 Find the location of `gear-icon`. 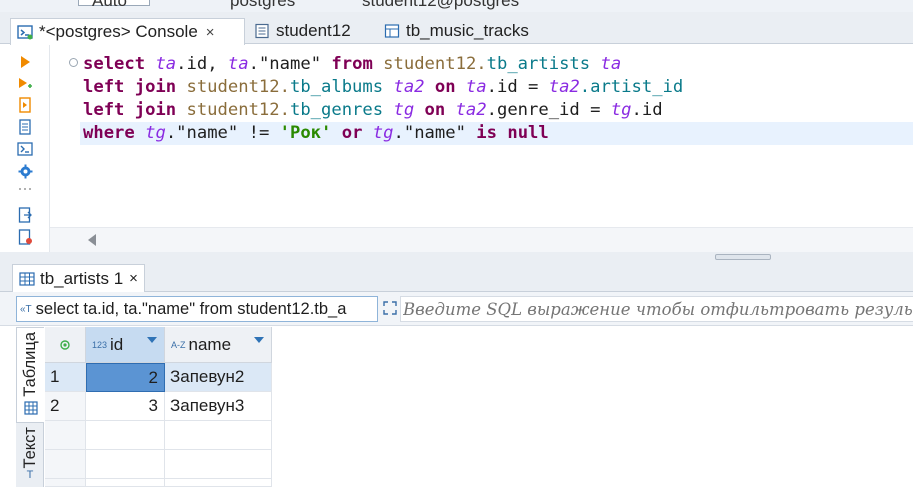

gear-icon is located at coordinates (25, 171).